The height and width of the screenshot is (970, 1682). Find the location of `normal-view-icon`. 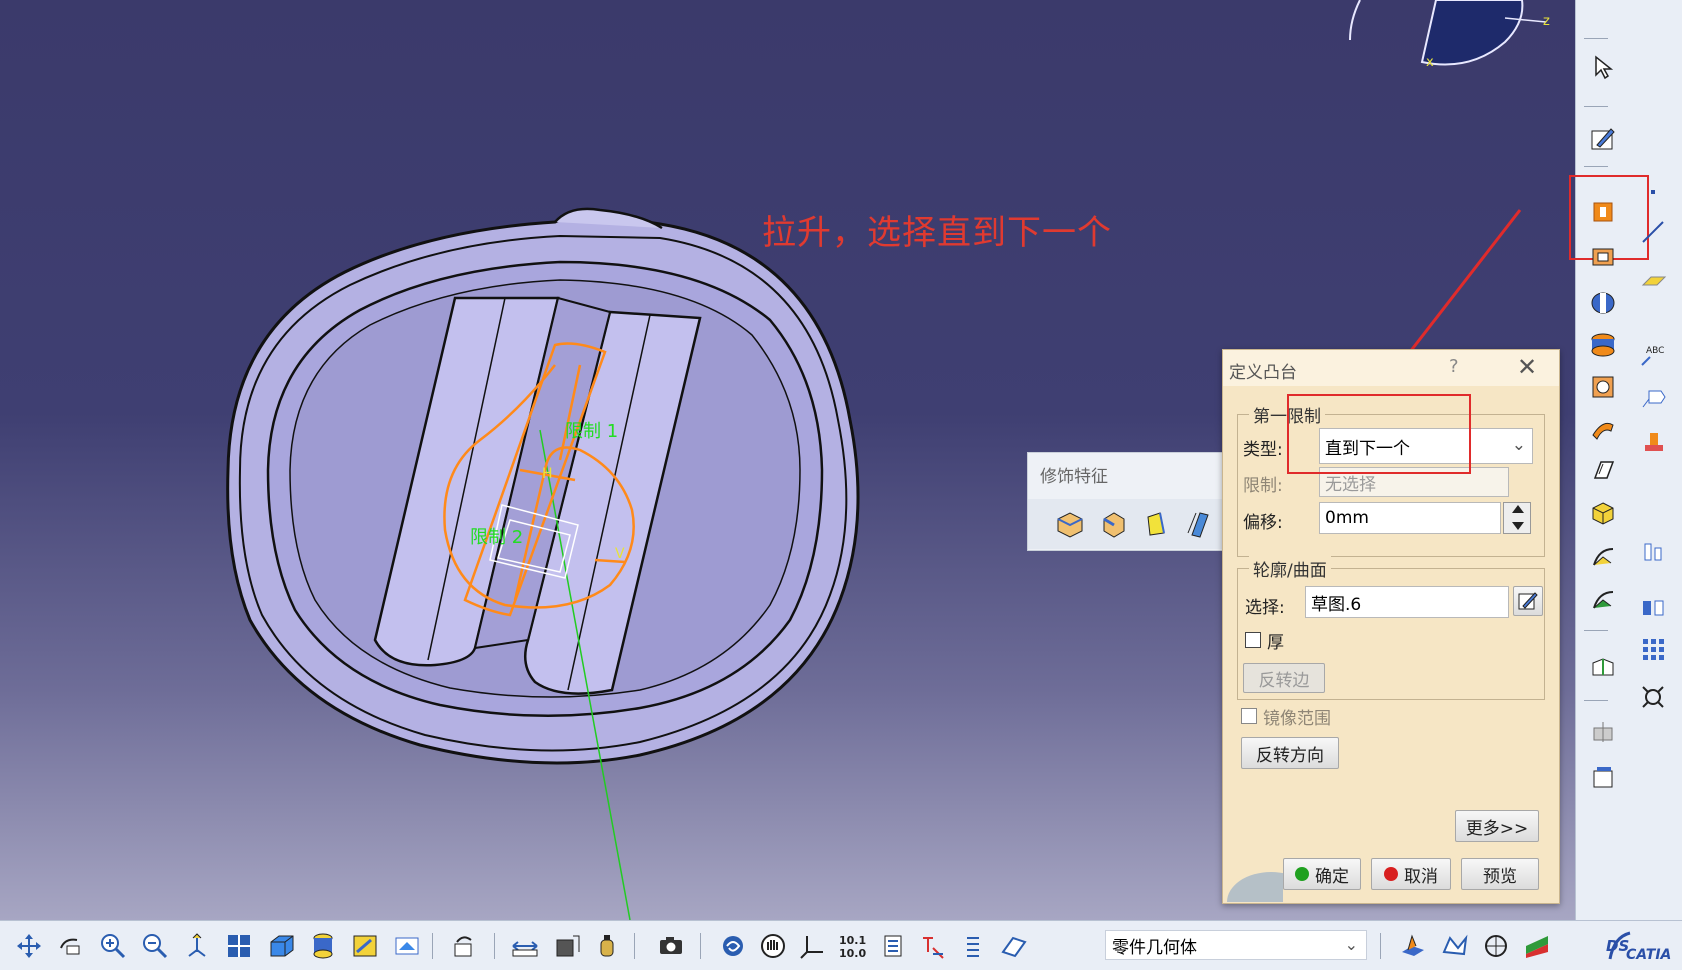

normal-view-icon is located at coordinates (197, 946).